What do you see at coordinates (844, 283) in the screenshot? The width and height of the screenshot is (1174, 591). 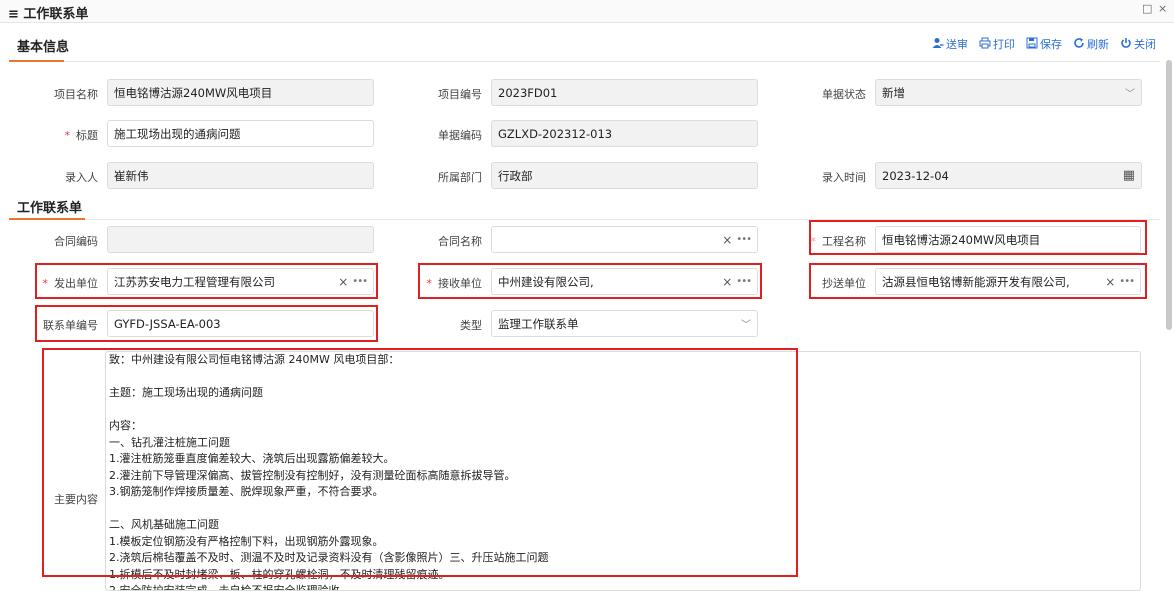 I see `cc-unit-label: 抄送单位` at bounding box center [844, 283].